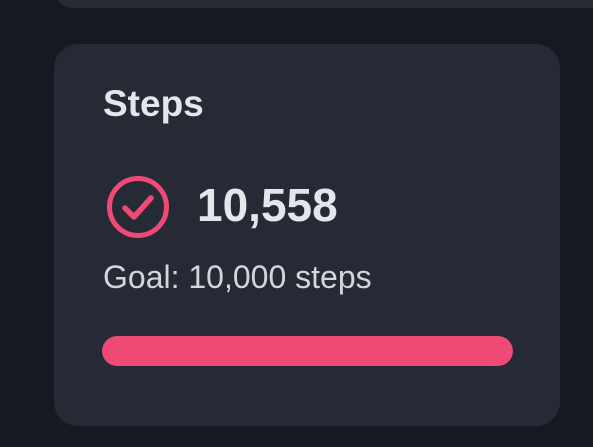 The width and height of the screenshot is (593, 447). Describe the element at coordinates (267, 205) in the screenshot. I see `steps-count: 10,558` at that location.